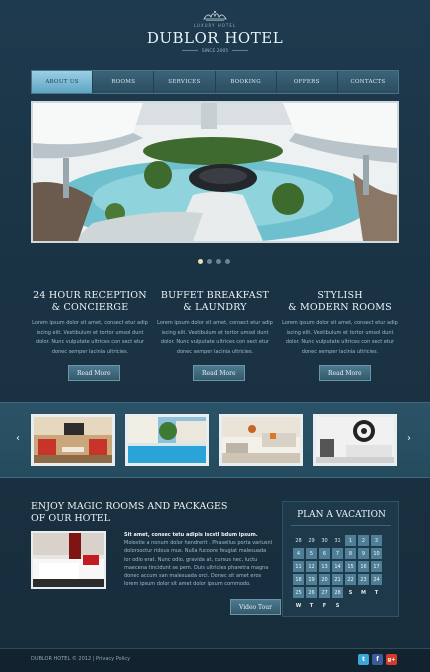  Describe the element at coordinates (215, 16) in the screenshot. I see `crown-ornament-icon` at that location.